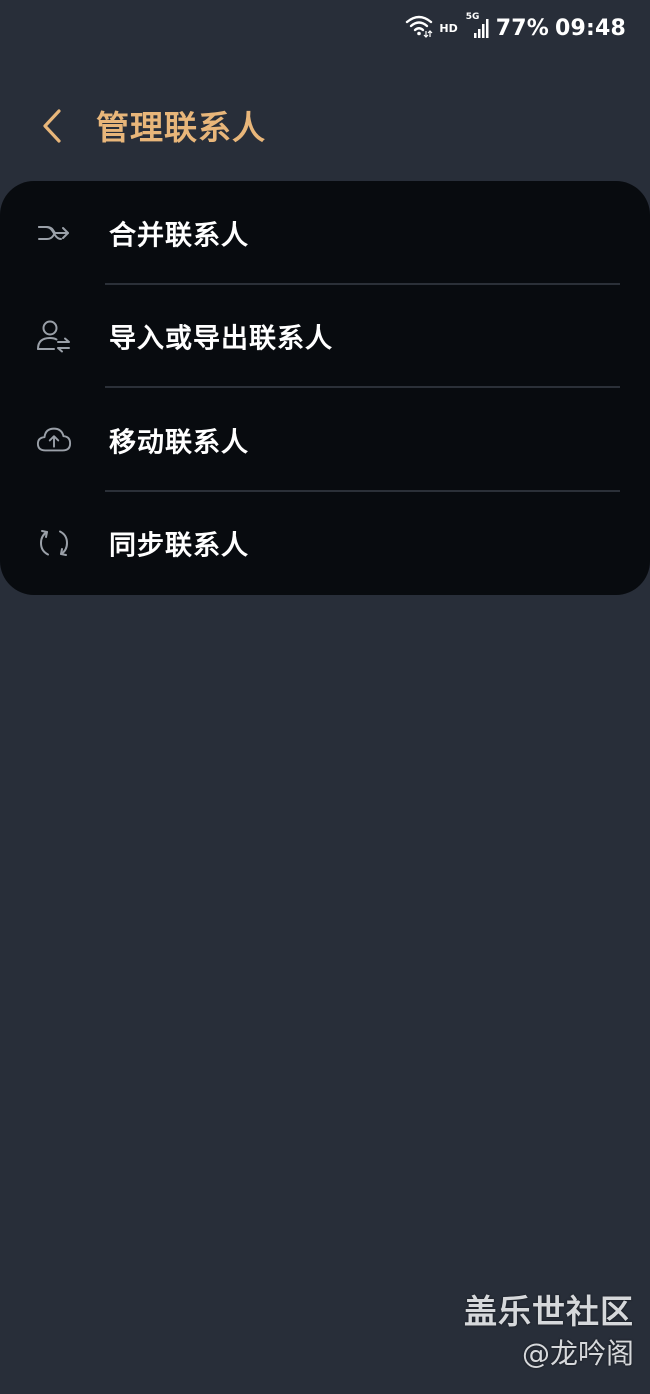 The height and width of the screenshot is (1394, 650). What do you see at coordinates (221, 339) in the screenshot?
I see `menu-item-label: 导入或导出联系人` at bounding box center [221, 339].